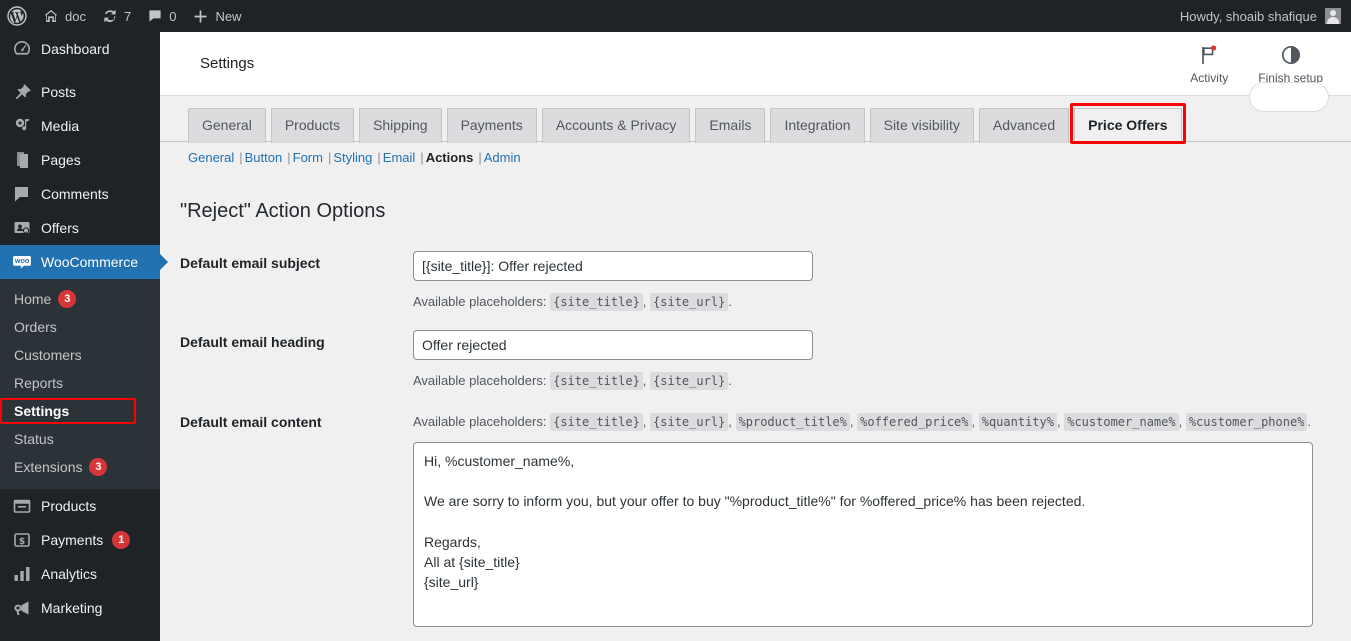 Image resolution: width=1351 pixels, height=641 pixels. Describe the element at coordinates (1333, 16) in the screenshot. I see `avatar` at that location.